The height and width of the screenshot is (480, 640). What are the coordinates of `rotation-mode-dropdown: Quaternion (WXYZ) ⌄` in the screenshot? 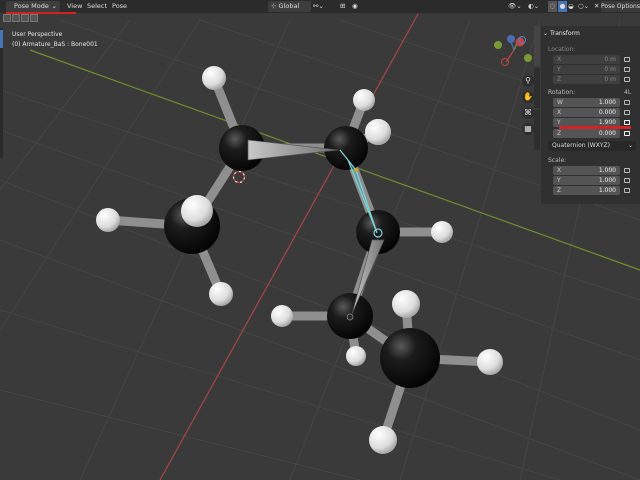 It's located at (592, 146).